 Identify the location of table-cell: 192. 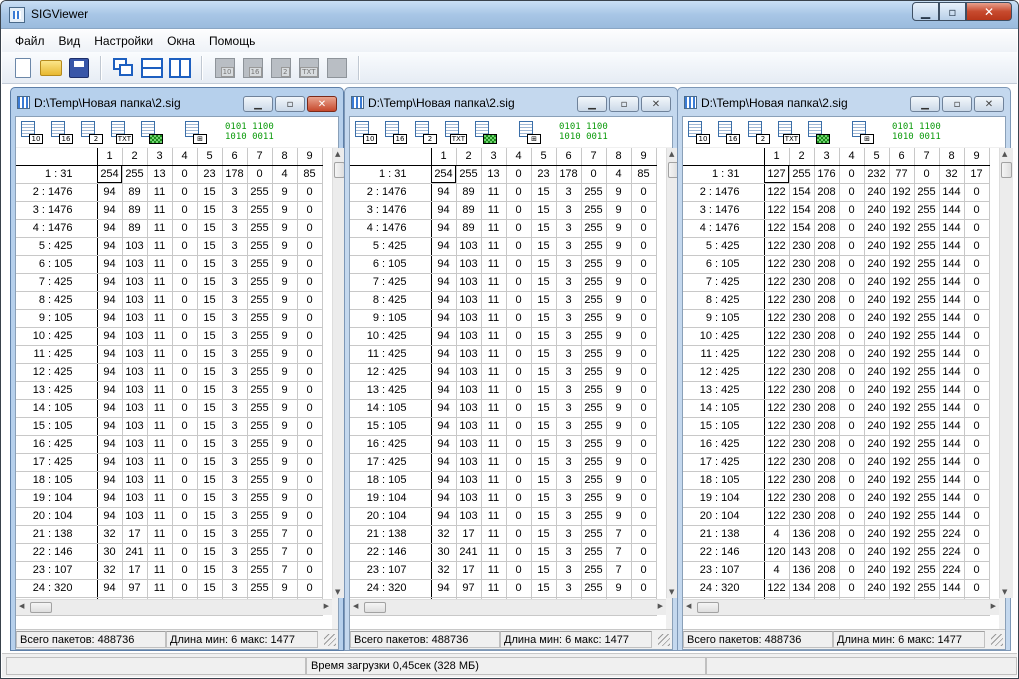
(902, 480).